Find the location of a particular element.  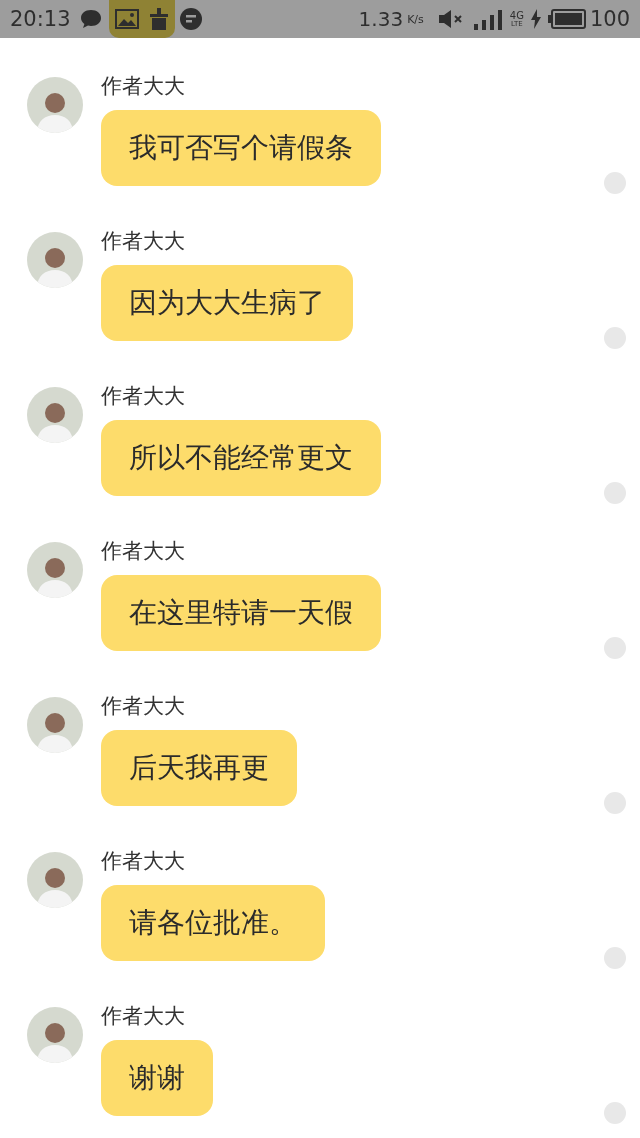

message-bubble: 在这里特请一天假 is located at coordinates (241, 613).